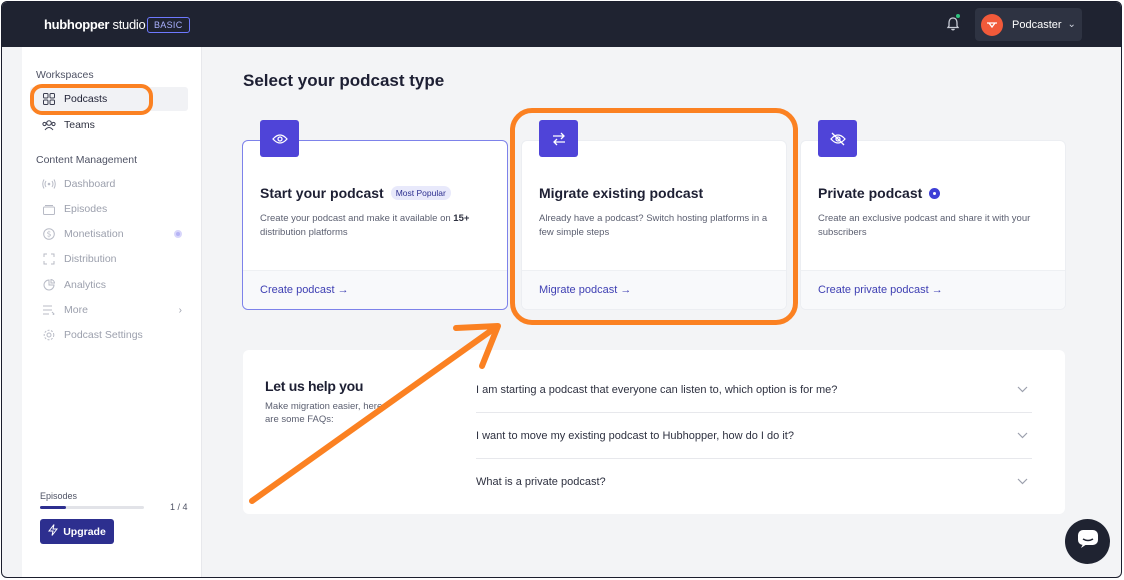 This screenshot has height=580, width=1124. What do you see at coordinates (461, 218) in the screenshot?
I see `card-description-bold: 15+` at bounding box center [461, 218].